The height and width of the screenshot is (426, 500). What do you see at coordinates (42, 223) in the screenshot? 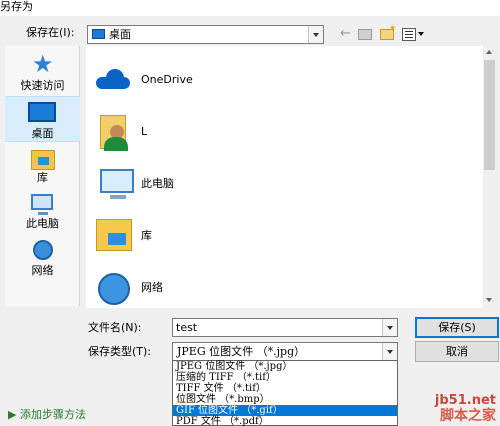
I see `place-label: 此电脑` at bounding box center [42, 223].